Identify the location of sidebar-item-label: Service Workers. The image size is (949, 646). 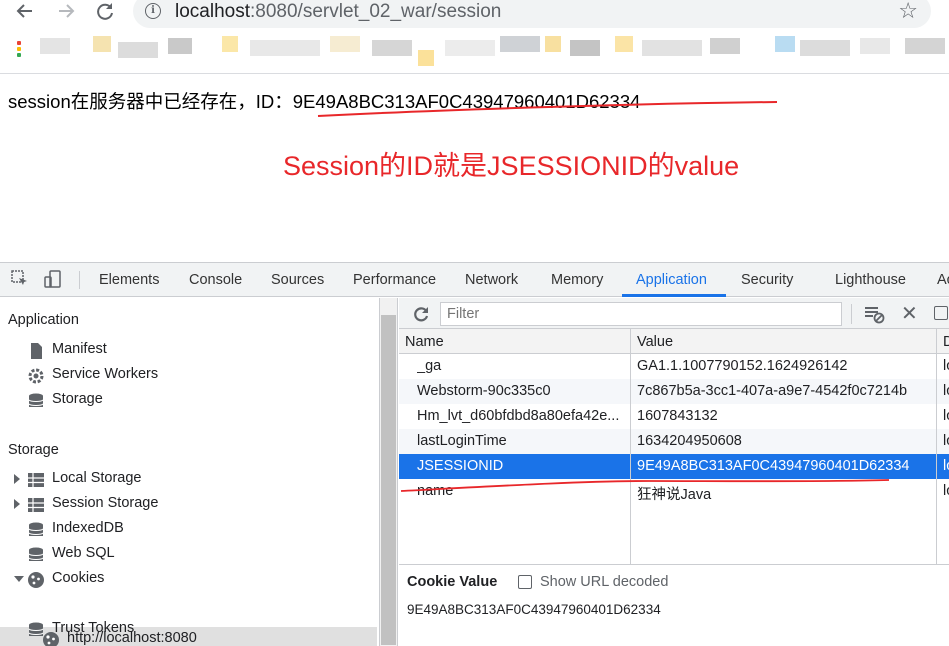
(105, 374).